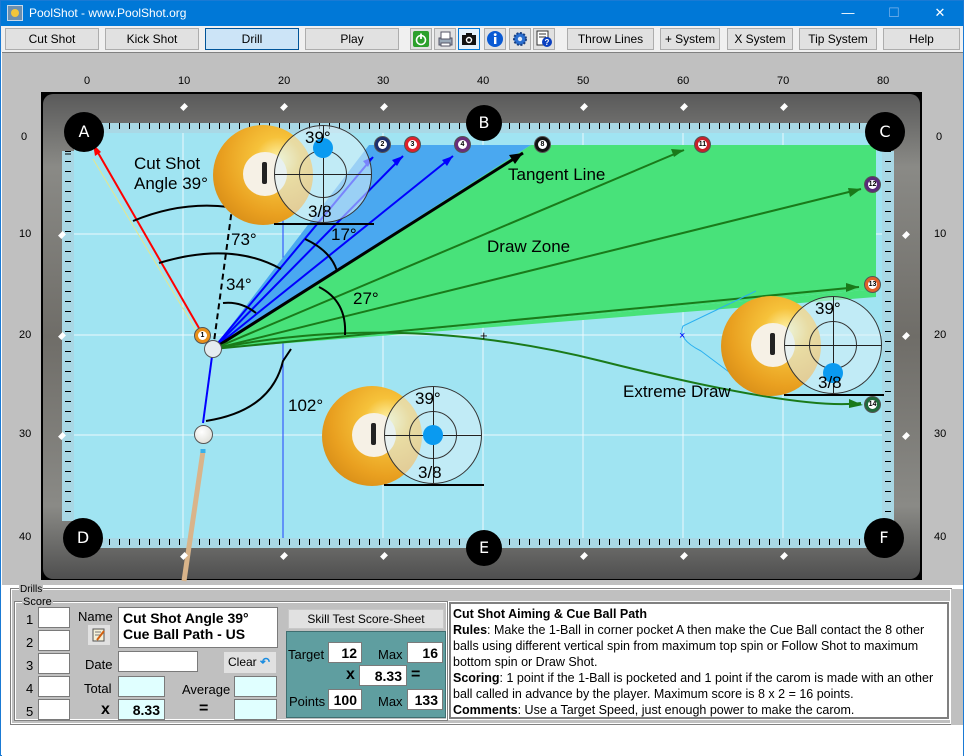  What do you see at coordinates (425, 699) in the screenshot?
I see `max-points-field: 133` at bounding box center [425, 699].